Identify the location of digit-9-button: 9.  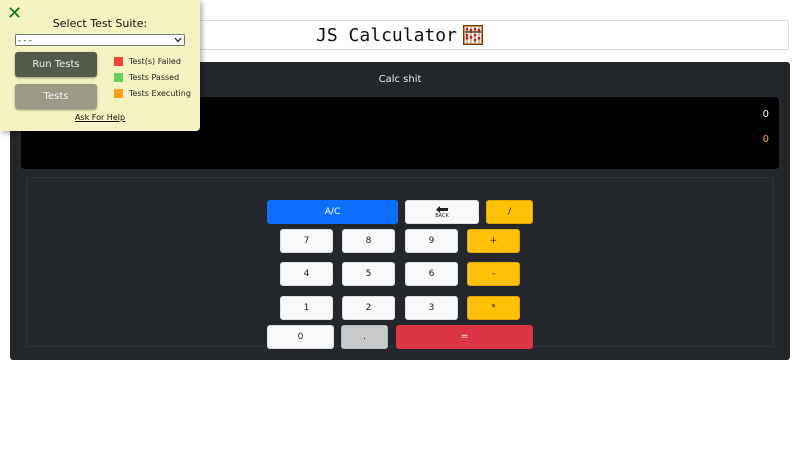
(431, 241).